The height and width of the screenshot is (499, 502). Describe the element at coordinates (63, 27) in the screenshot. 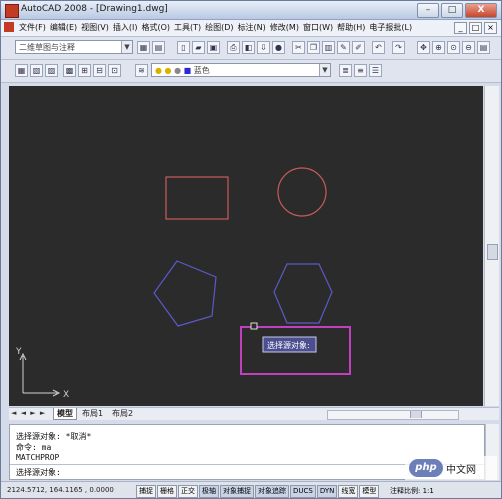

I see `menu-edit: 编辑(E)` at that location.